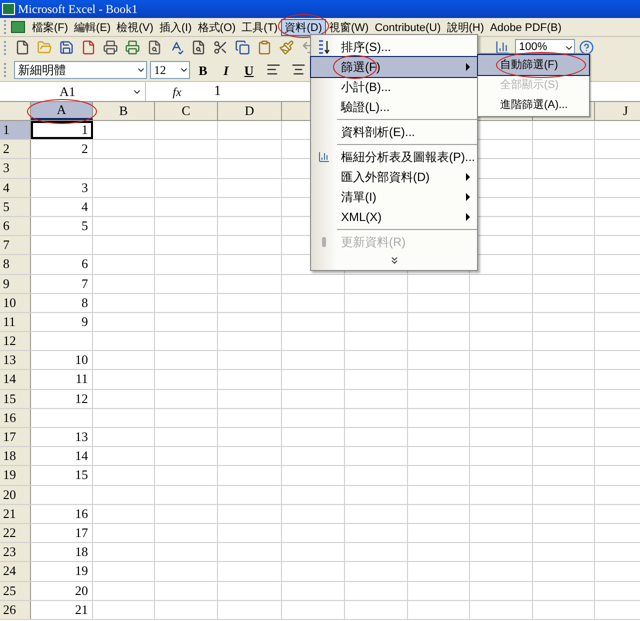  What do you see at coordinates (15, 456) in the screenshot?
I see `row-header: 18` at bounding box center [15, 456].